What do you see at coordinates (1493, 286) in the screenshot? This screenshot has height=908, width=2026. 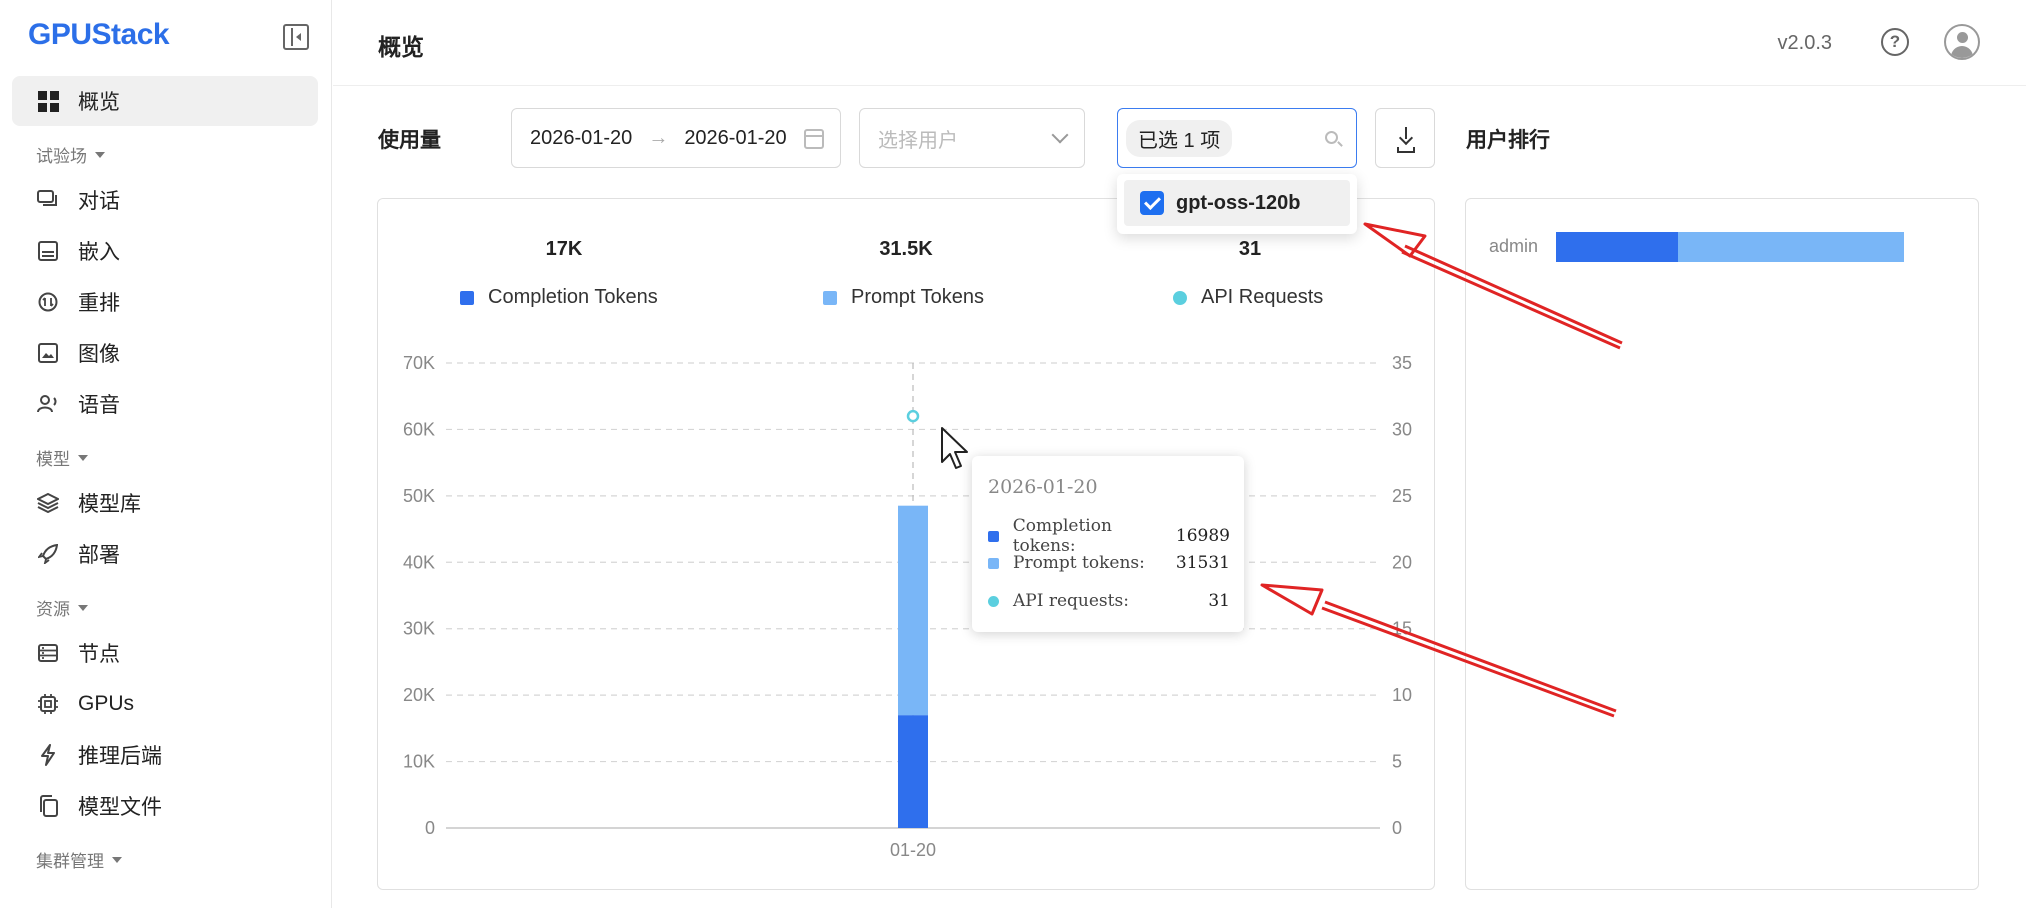 I see `annotation-arrow-dropdown` at bounding box center [1493, 286].